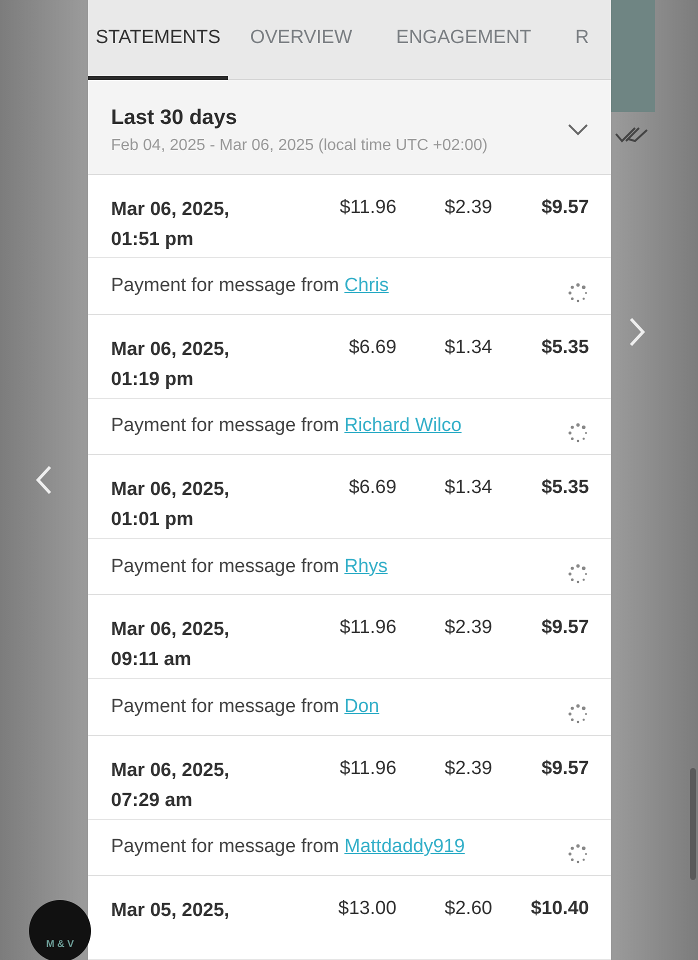 Image resolution: width=698 pixels, height=960 pixels. Describe the element at coordinates (632, 135) in the screenshot. I see `double-check-icon` at that location.